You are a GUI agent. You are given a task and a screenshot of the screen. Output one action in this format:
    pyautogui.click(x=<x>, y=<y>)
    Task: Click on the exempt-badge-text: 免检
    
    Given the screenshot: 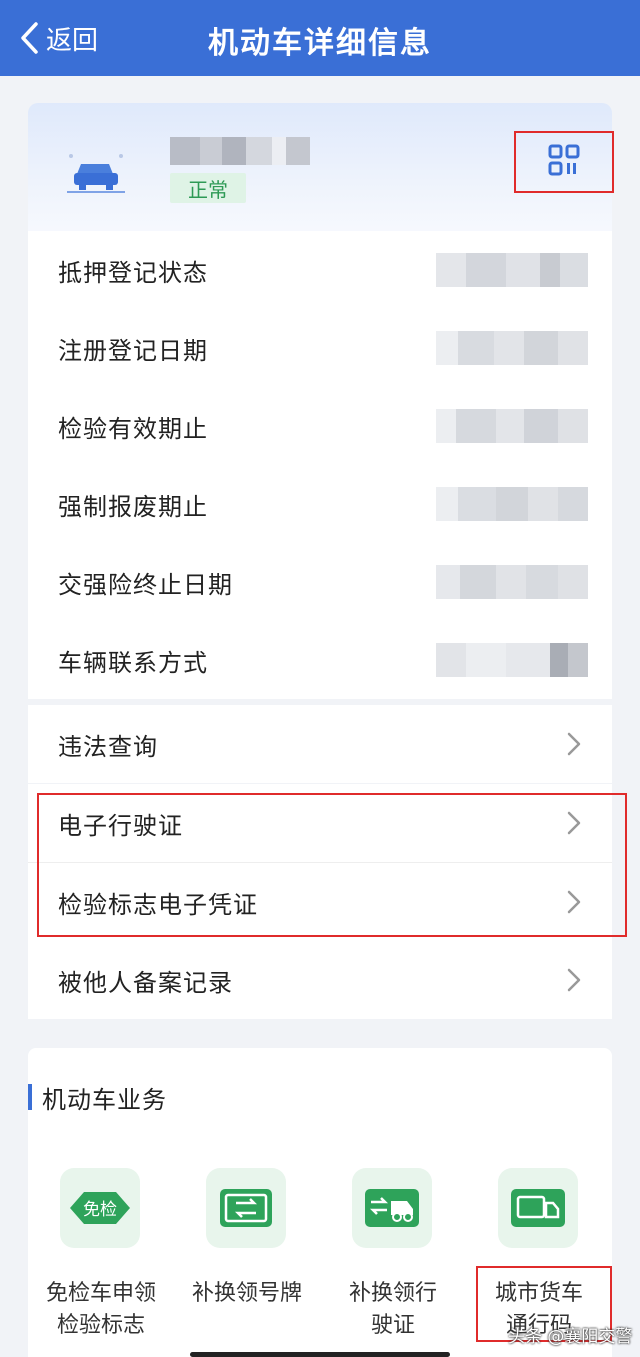 What is the action you would take?
    pyautogui.click(x=100, y=1210)
    